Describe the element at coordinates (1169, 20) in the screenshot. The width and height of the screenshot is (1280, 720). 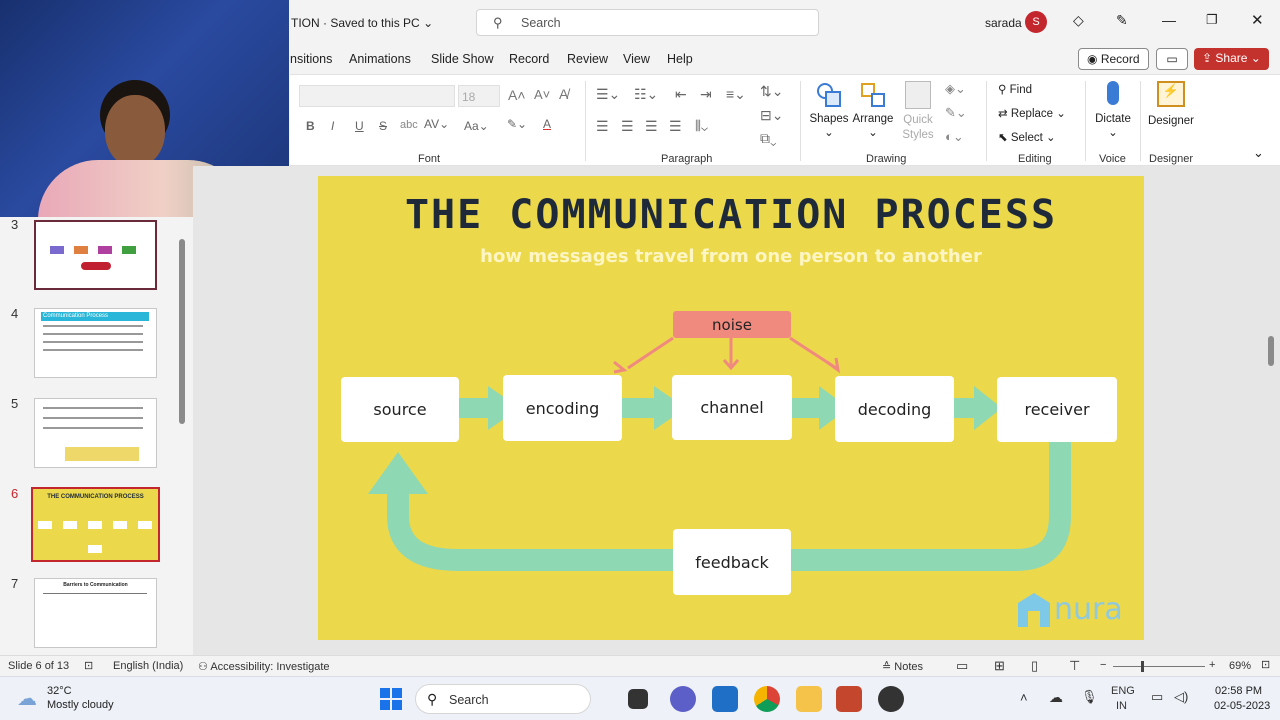
I see `minimize-icon: —` at that location.